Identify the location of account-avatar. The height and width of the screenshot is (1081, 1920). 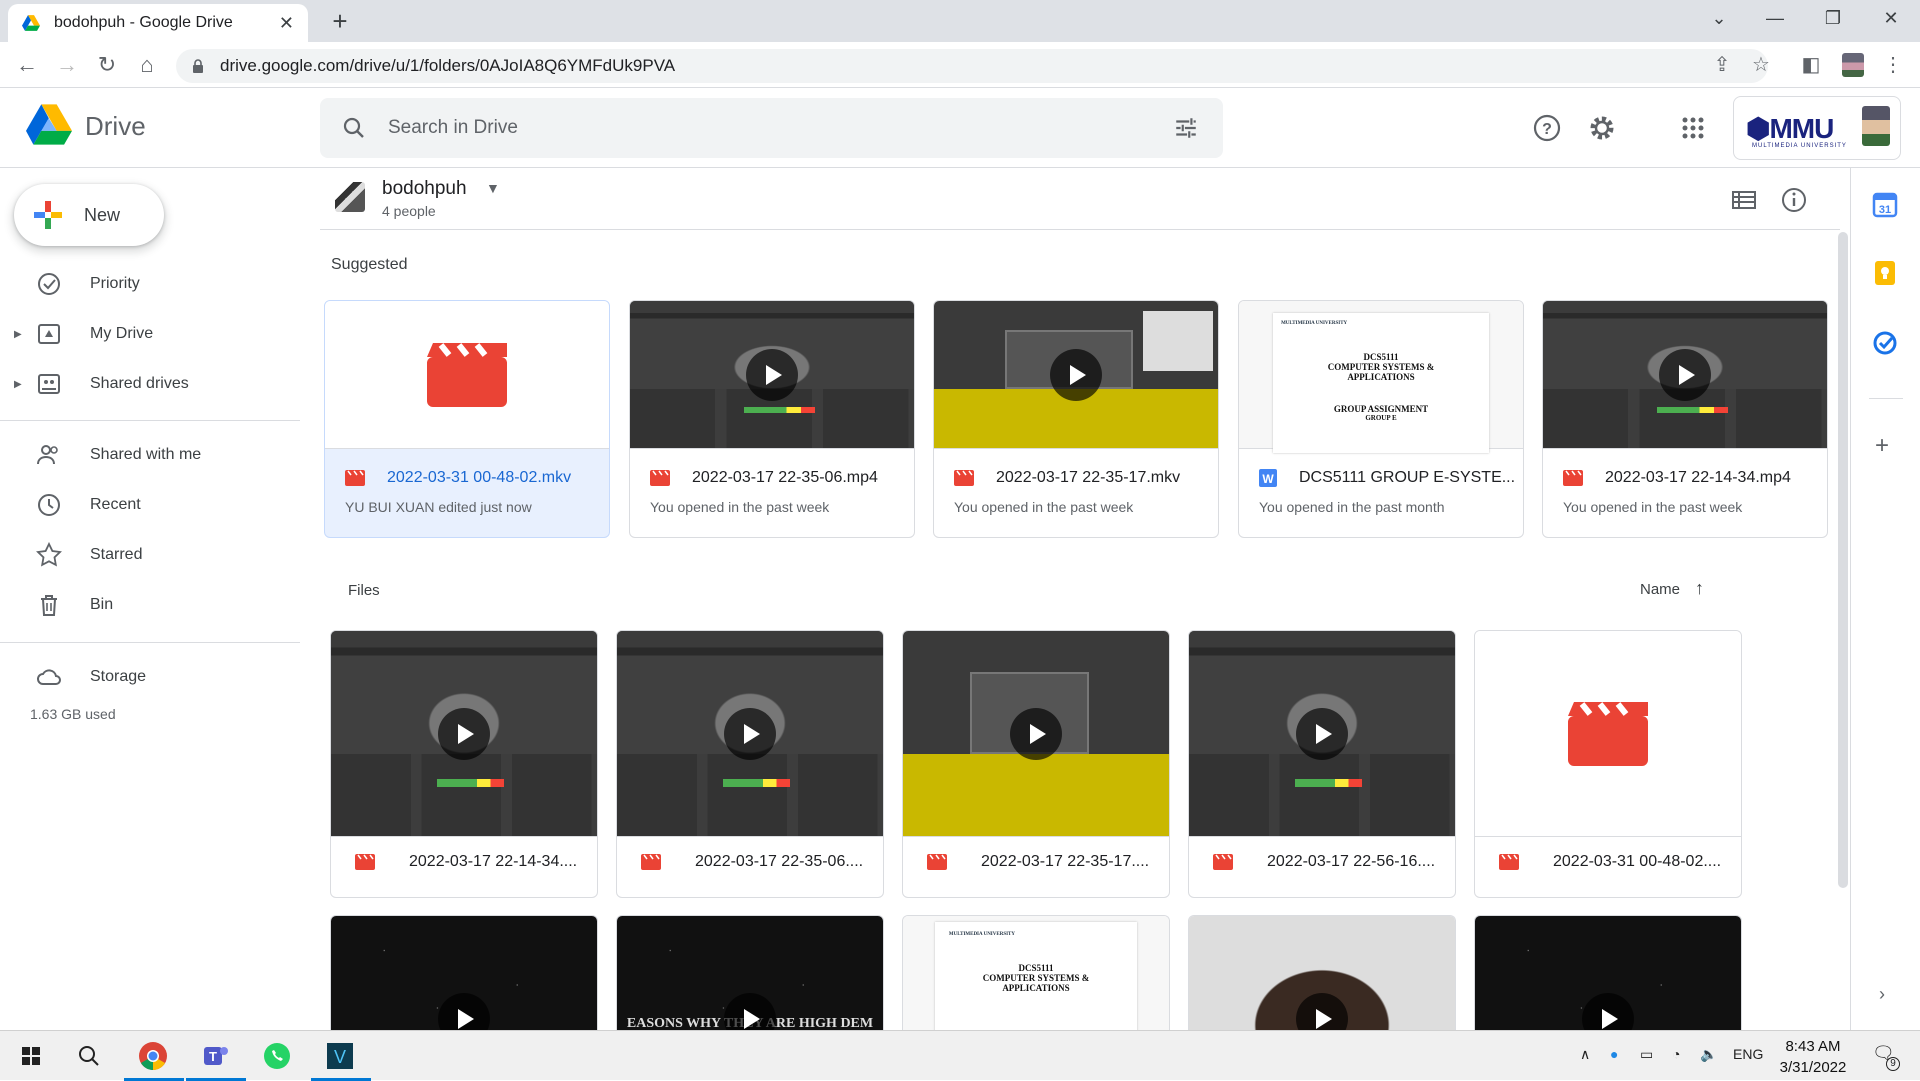
(1876, 126).